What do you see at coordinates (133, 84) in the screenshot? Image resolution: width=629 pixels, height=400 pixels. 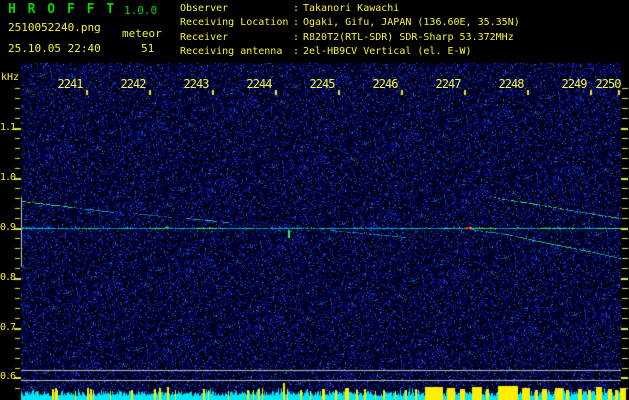 I see `time-label-2242: 2242` at bounding box center [133, 84].